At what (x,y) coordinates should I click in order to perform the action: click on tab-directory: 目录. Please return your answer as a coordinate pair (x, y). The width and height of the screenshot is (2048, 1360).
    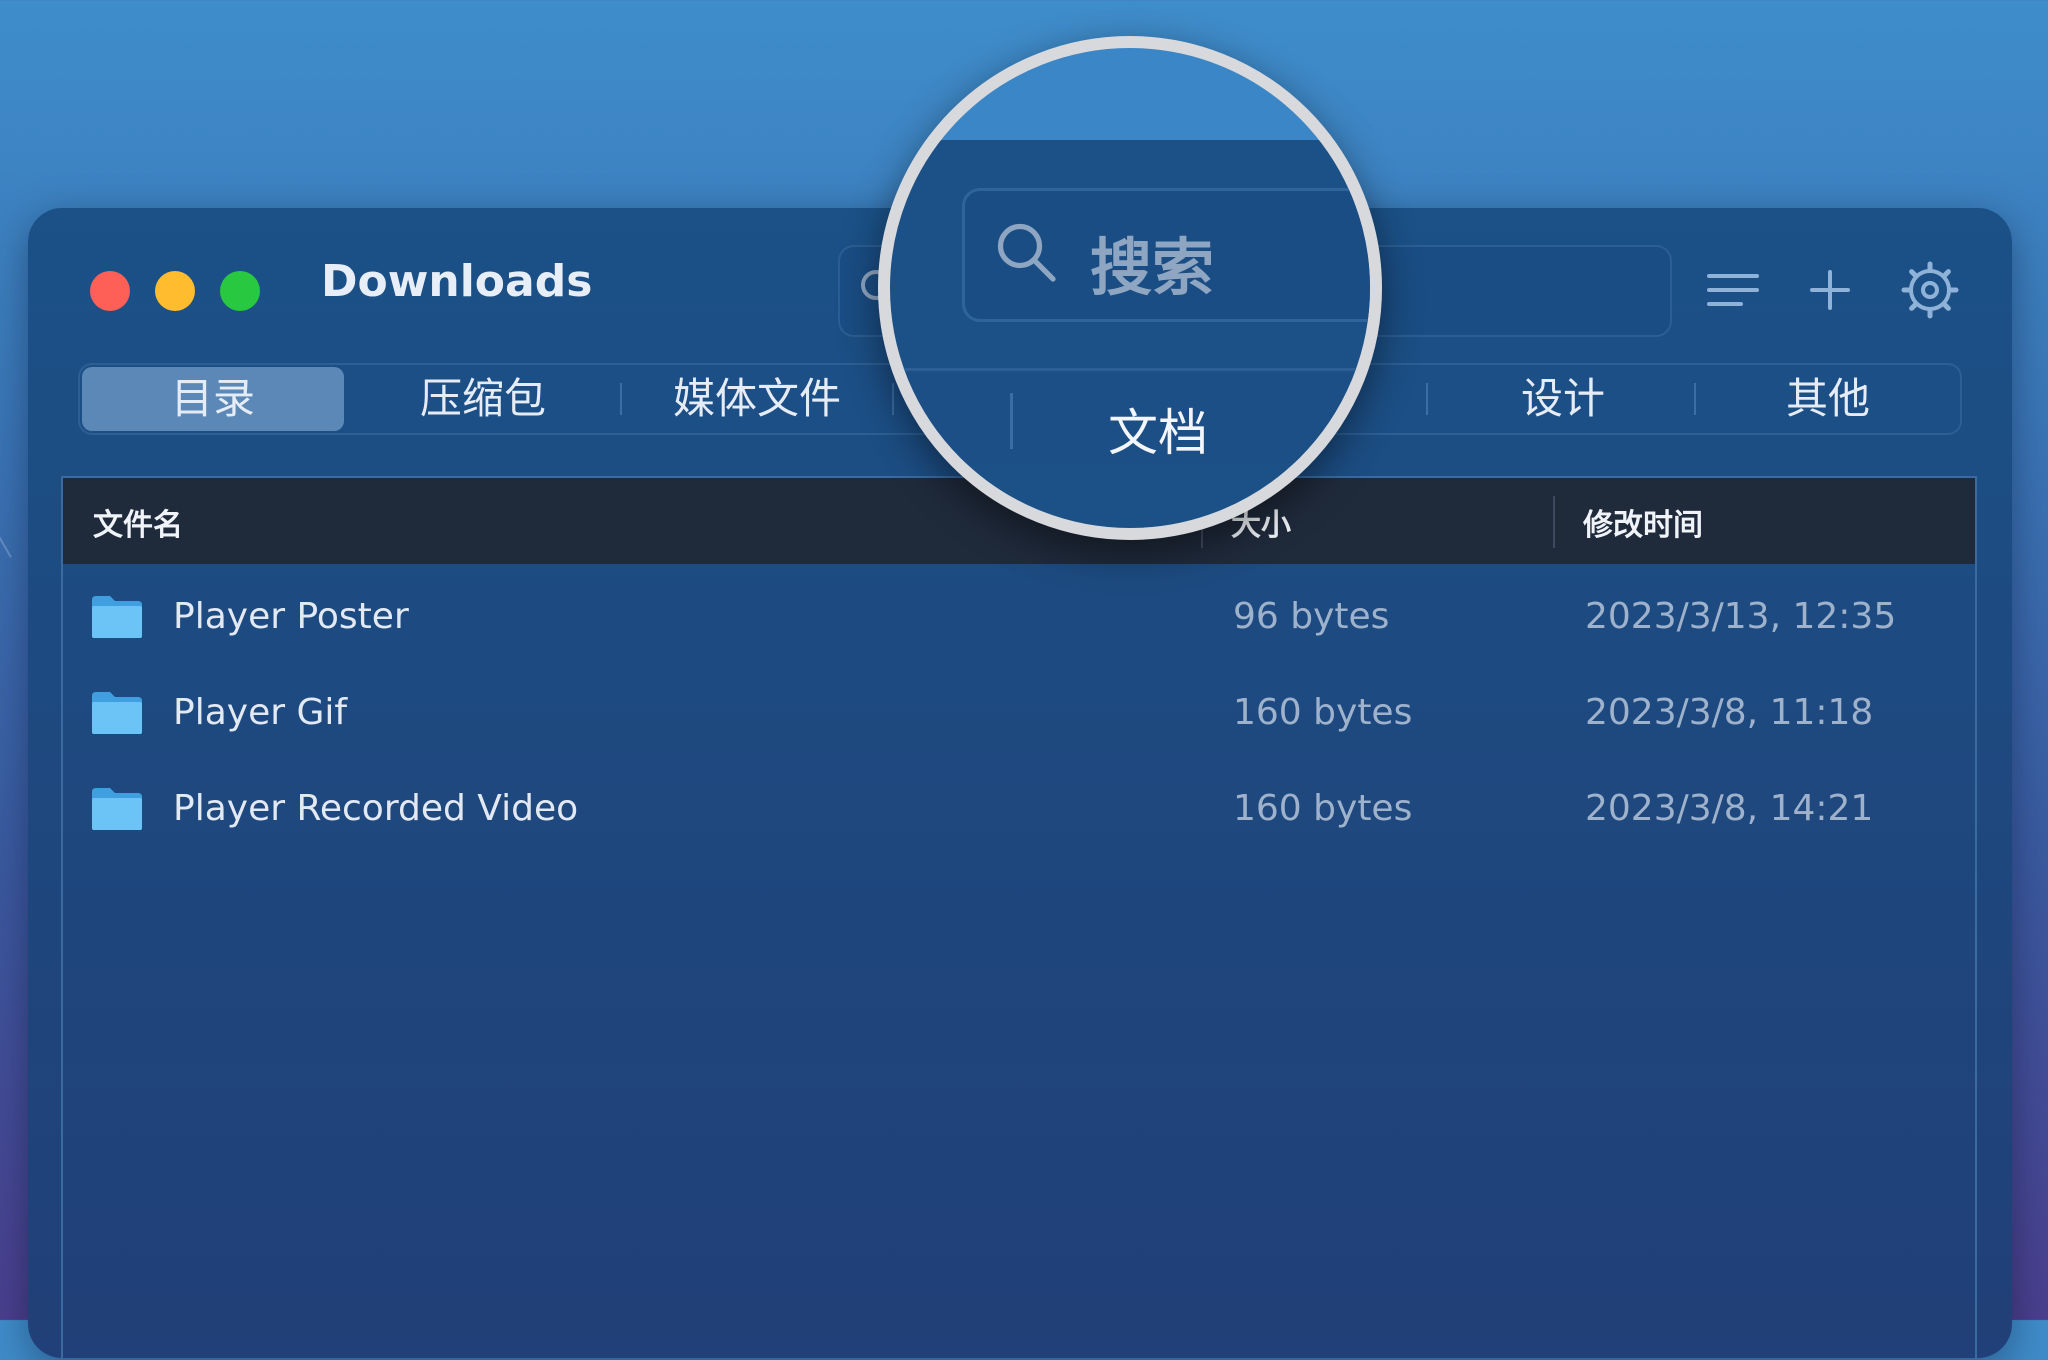
    Looking at the image, I should click on (213, 399).